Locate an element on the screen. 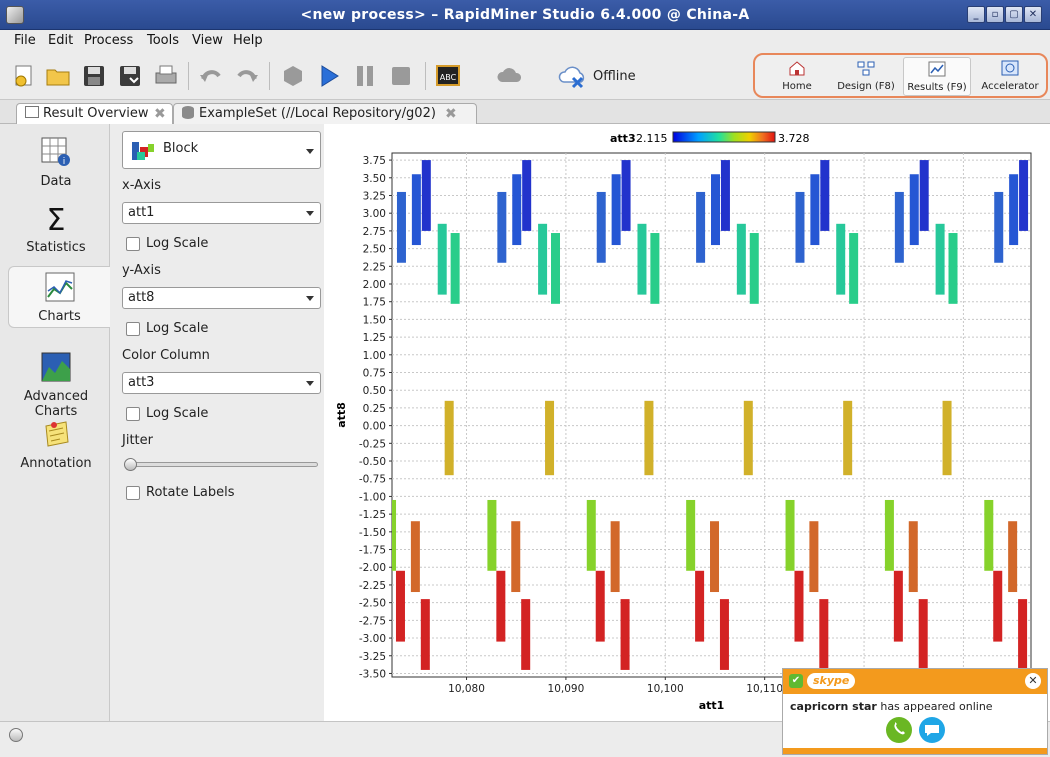  menu-process: Process is located at coordinates (108, 40).